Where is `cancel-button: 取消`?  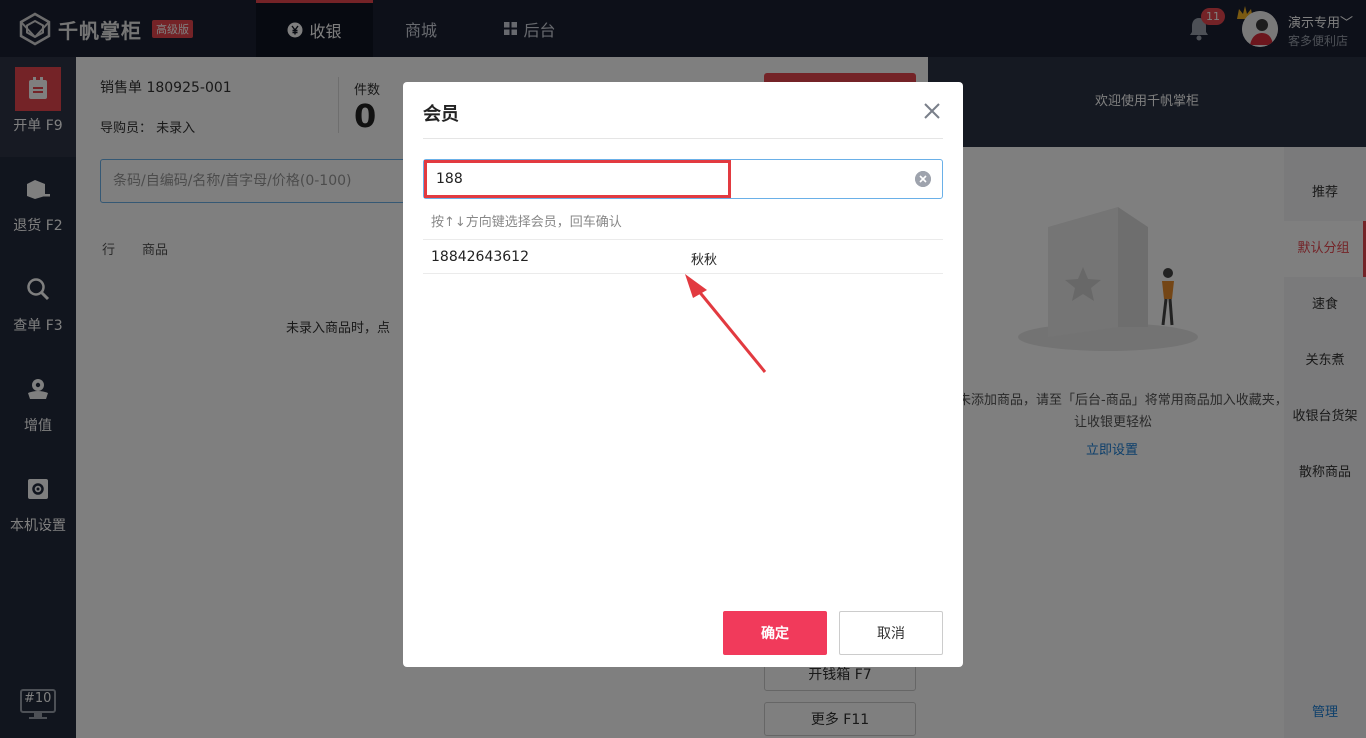
cancel-button: 取消 is located at coordinates (891, 633).